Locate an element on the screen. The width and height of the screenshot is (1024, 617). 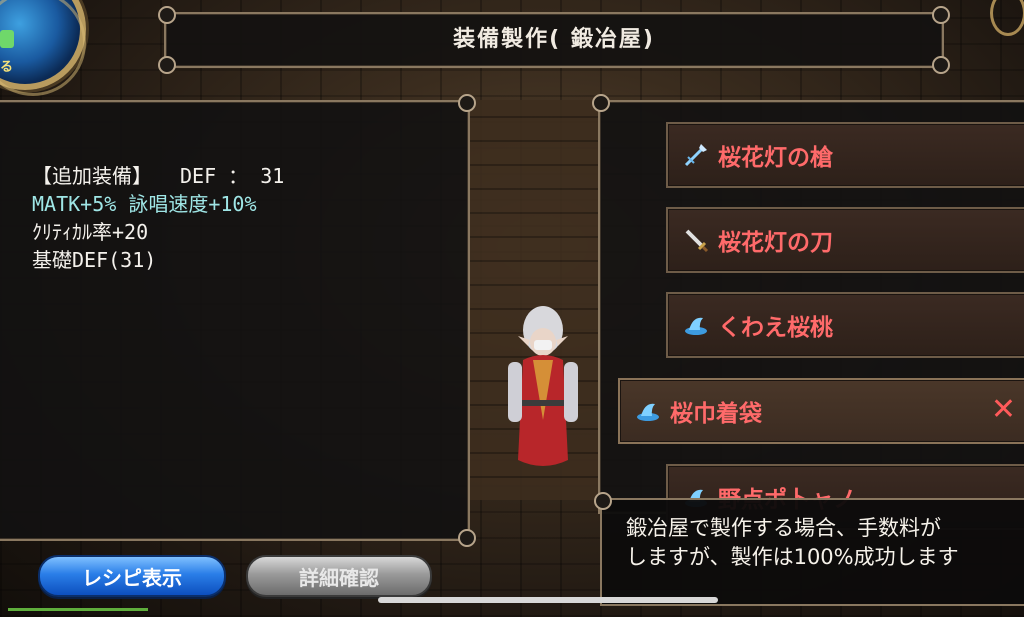
close-icon: ✕ is located at coordinates (1003, 409).